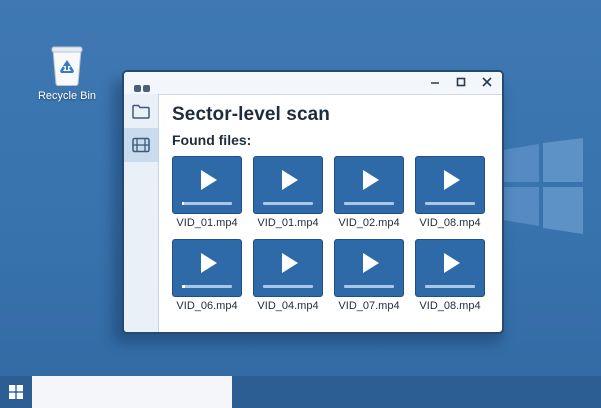 Image resolution: width=601 pixels, height=408 pixels. I want to click on file-name: VID_07.mp4, so click(369, 306).